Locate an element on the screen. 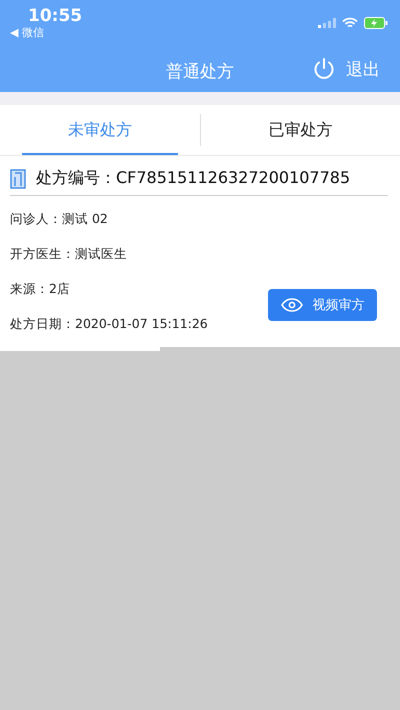 This screenshot has width=400, height=710. page-title: 普通处方 is located at coordinates (200, 71).